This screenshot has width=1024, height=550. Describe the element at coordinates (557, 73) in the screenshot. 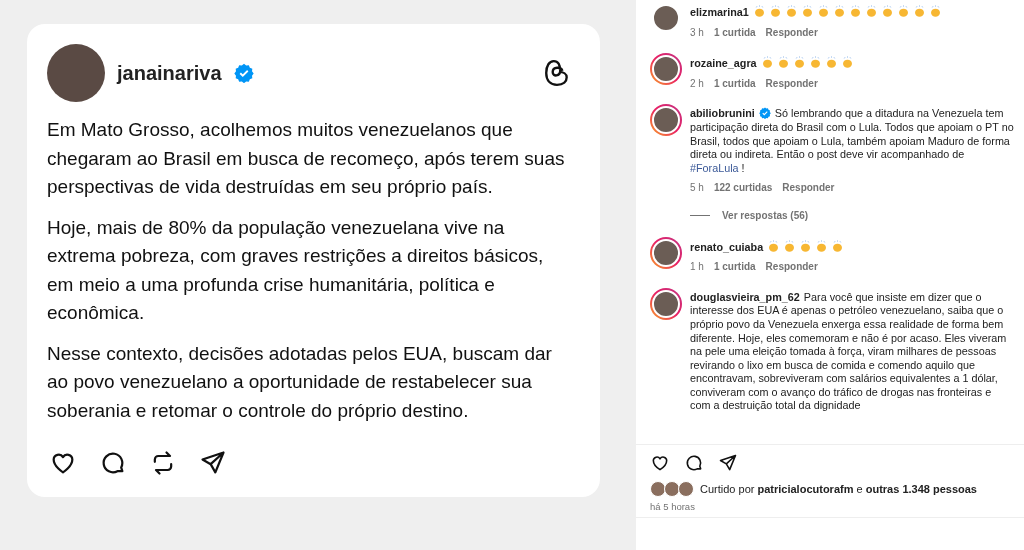

I see `at-sign-logo-icon` at that location.